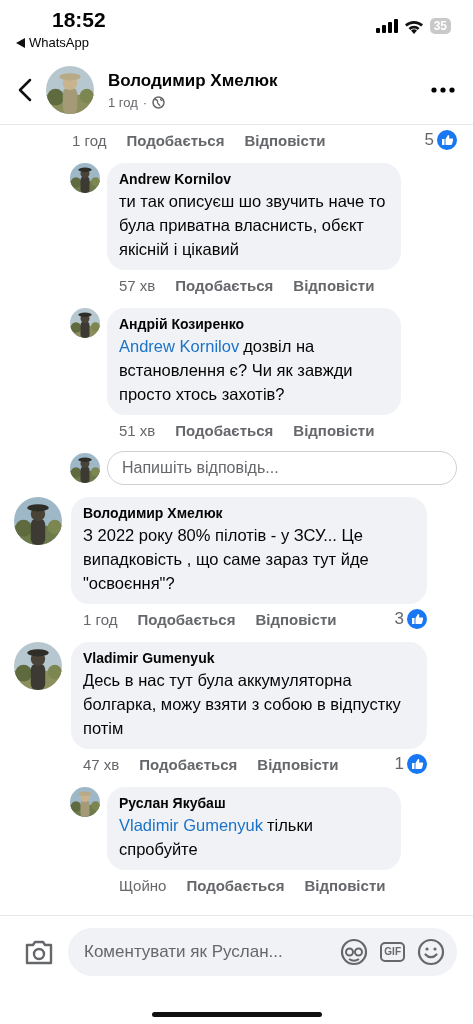 Image resolution: width=473 pixels, height=1024 pixels. I want to click on more-icon, so click(443, 90).